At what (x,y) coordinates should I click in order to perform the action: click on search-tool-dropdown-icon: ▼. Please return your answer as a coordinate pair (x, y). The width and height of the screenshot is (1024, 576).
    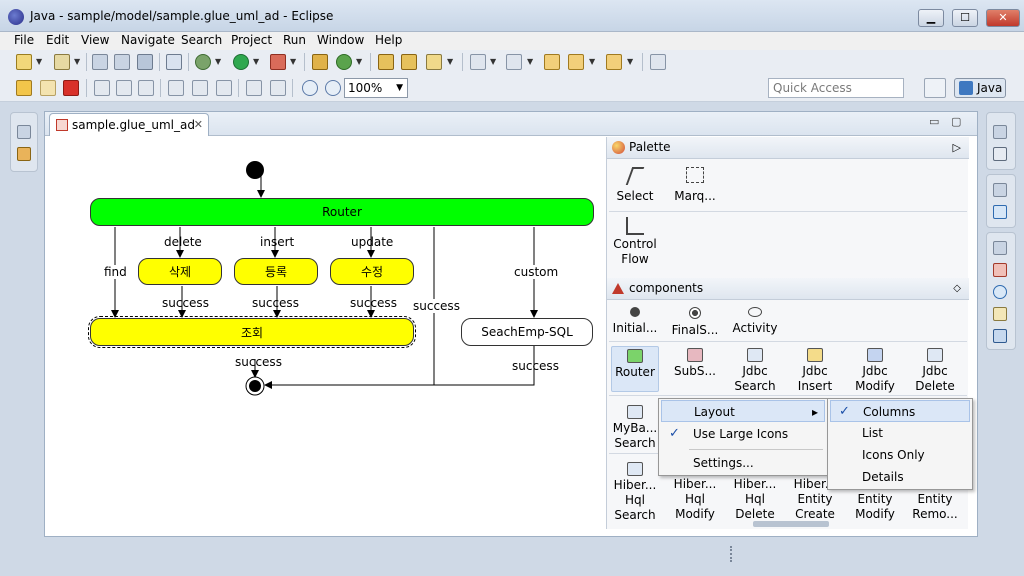
    Looking at the image, I should click on (450, 61).